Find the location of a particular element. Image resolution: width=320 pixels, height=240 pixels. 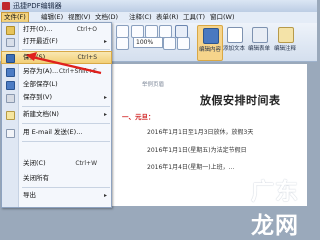

edit-content-icon is located at coordinates (211, 36).